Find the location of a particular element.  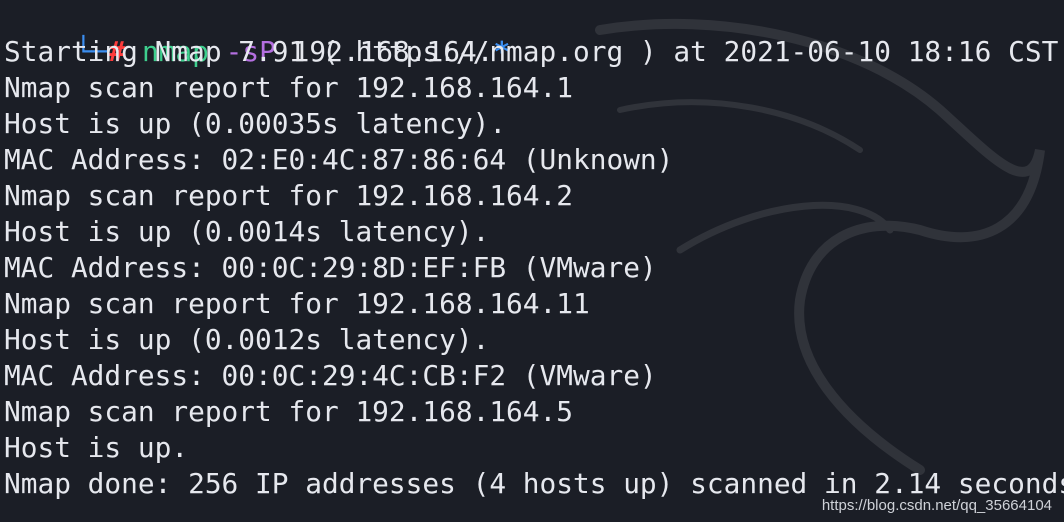

output-line: Nmap scan report for 192.168.164.5 is located at coordinates (288, 411).